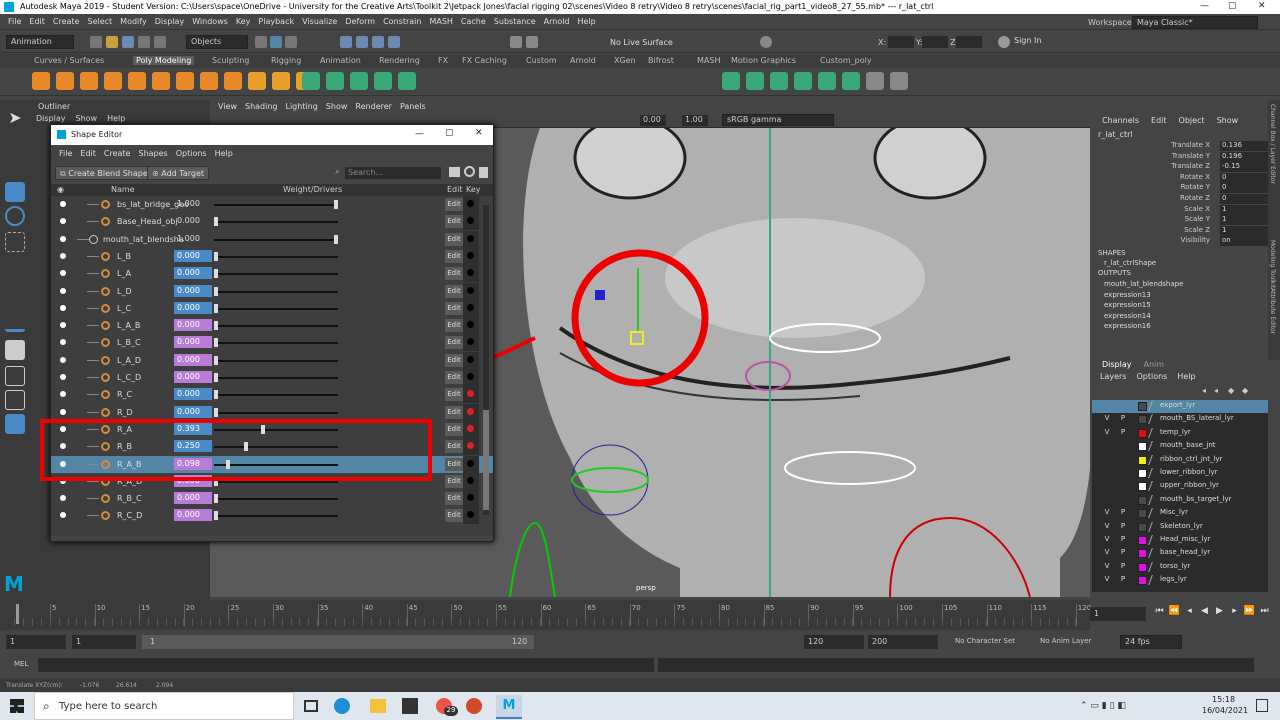 This screenshot has width=1280, height=720. What do you see at coordinates (291, 42) in the screenshot?
I see `select-component-icon` at bounding box center [291, 42].